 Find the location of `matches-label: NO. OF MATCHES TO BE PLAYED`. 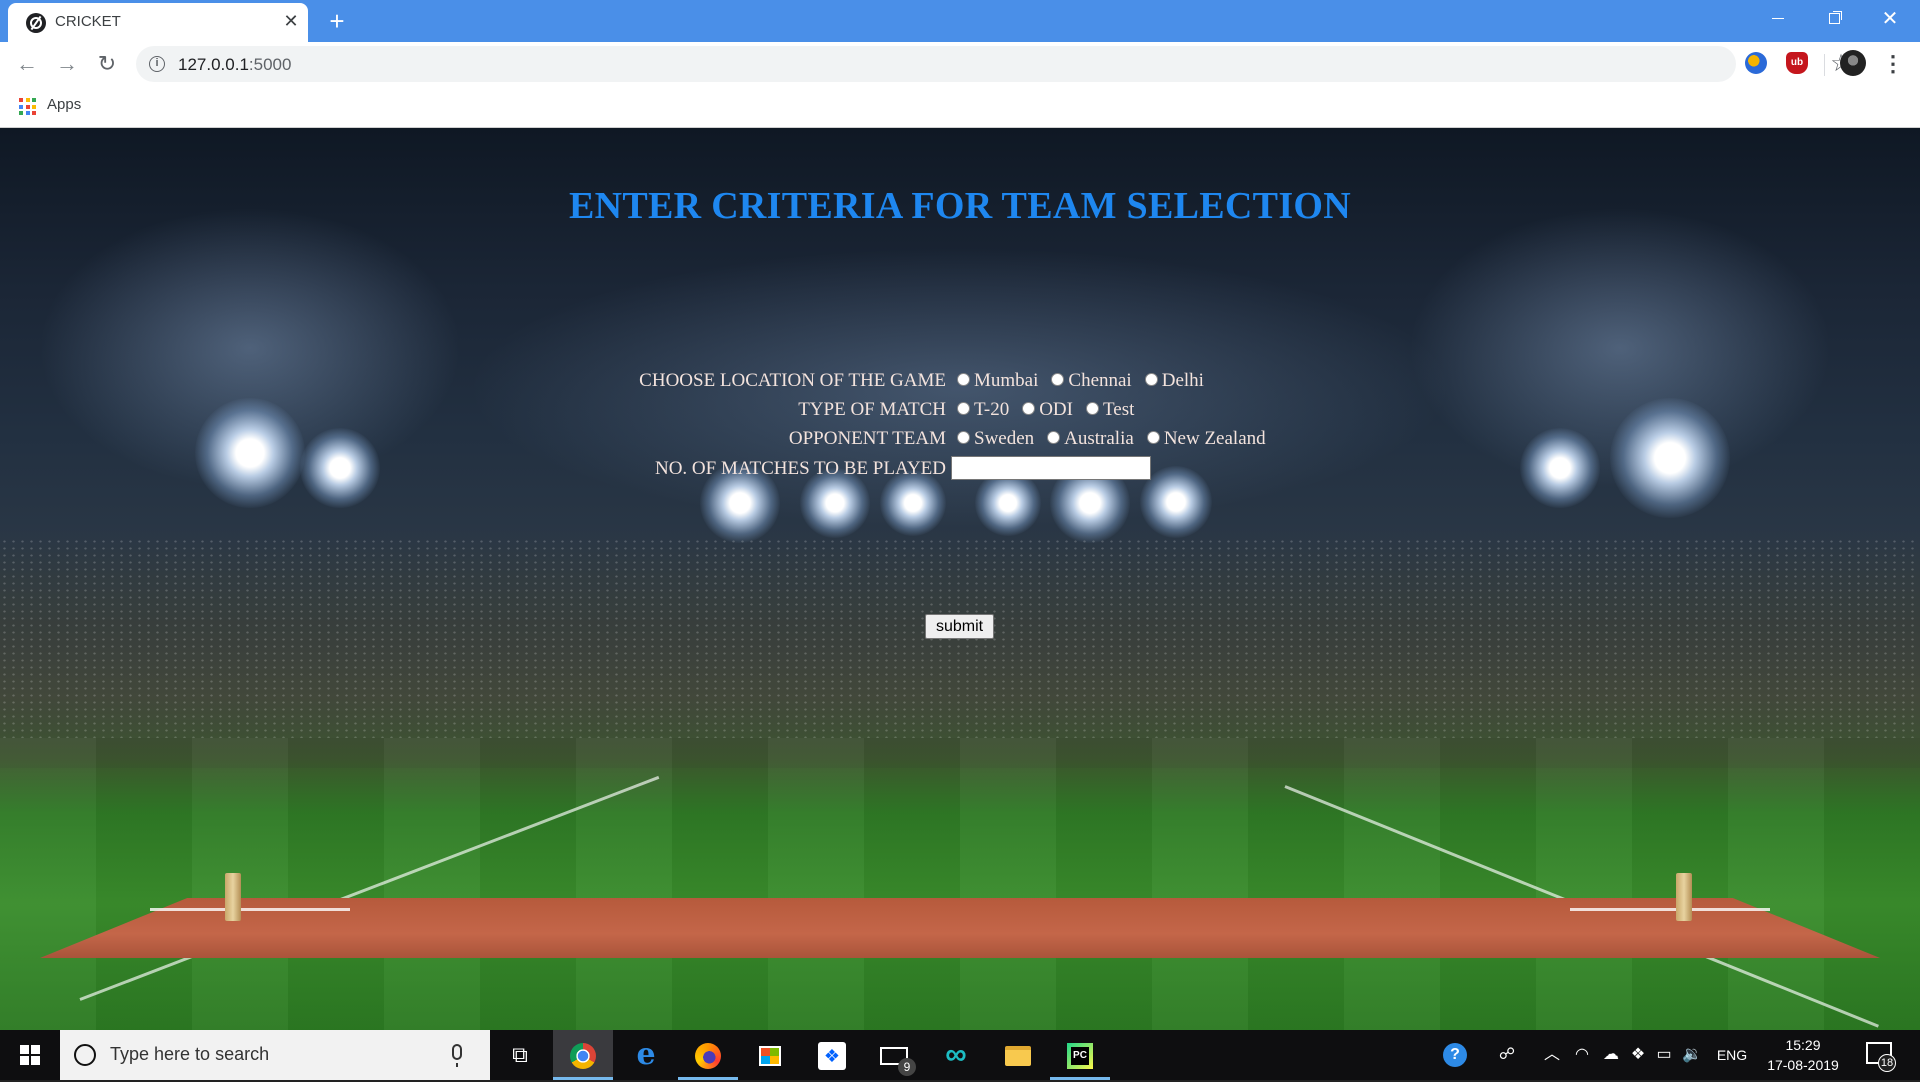

matches-label: NO. OF MATCHES TO BE PLAYED is located at coordinates (800, 468).